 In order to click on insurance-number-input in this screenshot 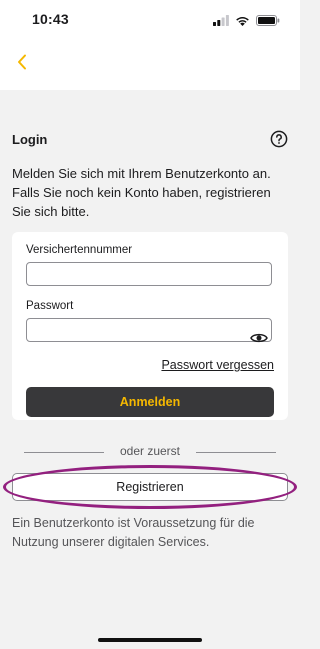, I will do `click(149, 274)`.